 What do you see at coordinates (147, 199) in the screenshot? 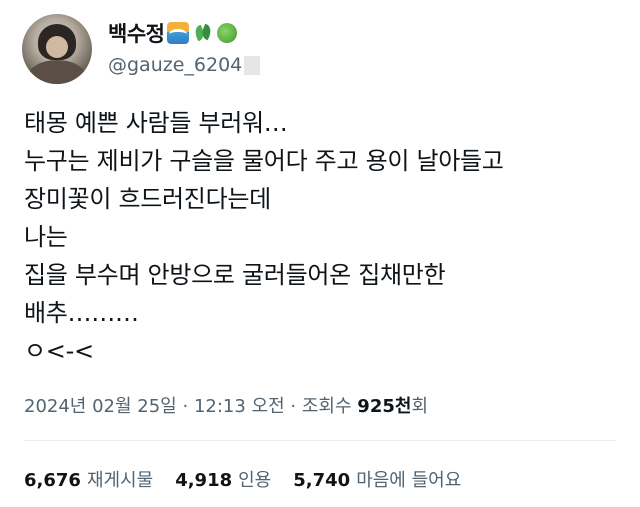
I see `tweet-line: 장미꽃이 흐드러진다는데` at bounding box center [147, 199].